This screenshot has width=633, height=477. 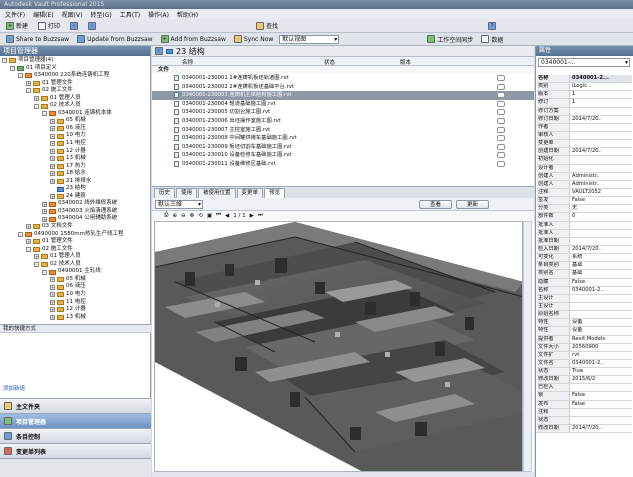 I want to click on file-row: 0340001-230005 切割台施工图.rvt, so click(x=343, y=112).